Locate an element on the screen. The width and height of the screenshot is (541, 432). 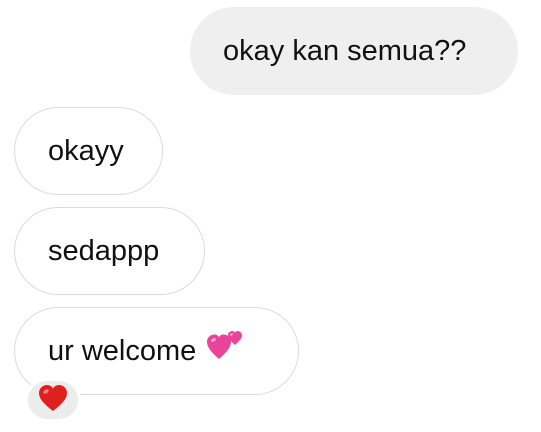
message-text: okay kan semua?? is located at coordinates (345, 50).